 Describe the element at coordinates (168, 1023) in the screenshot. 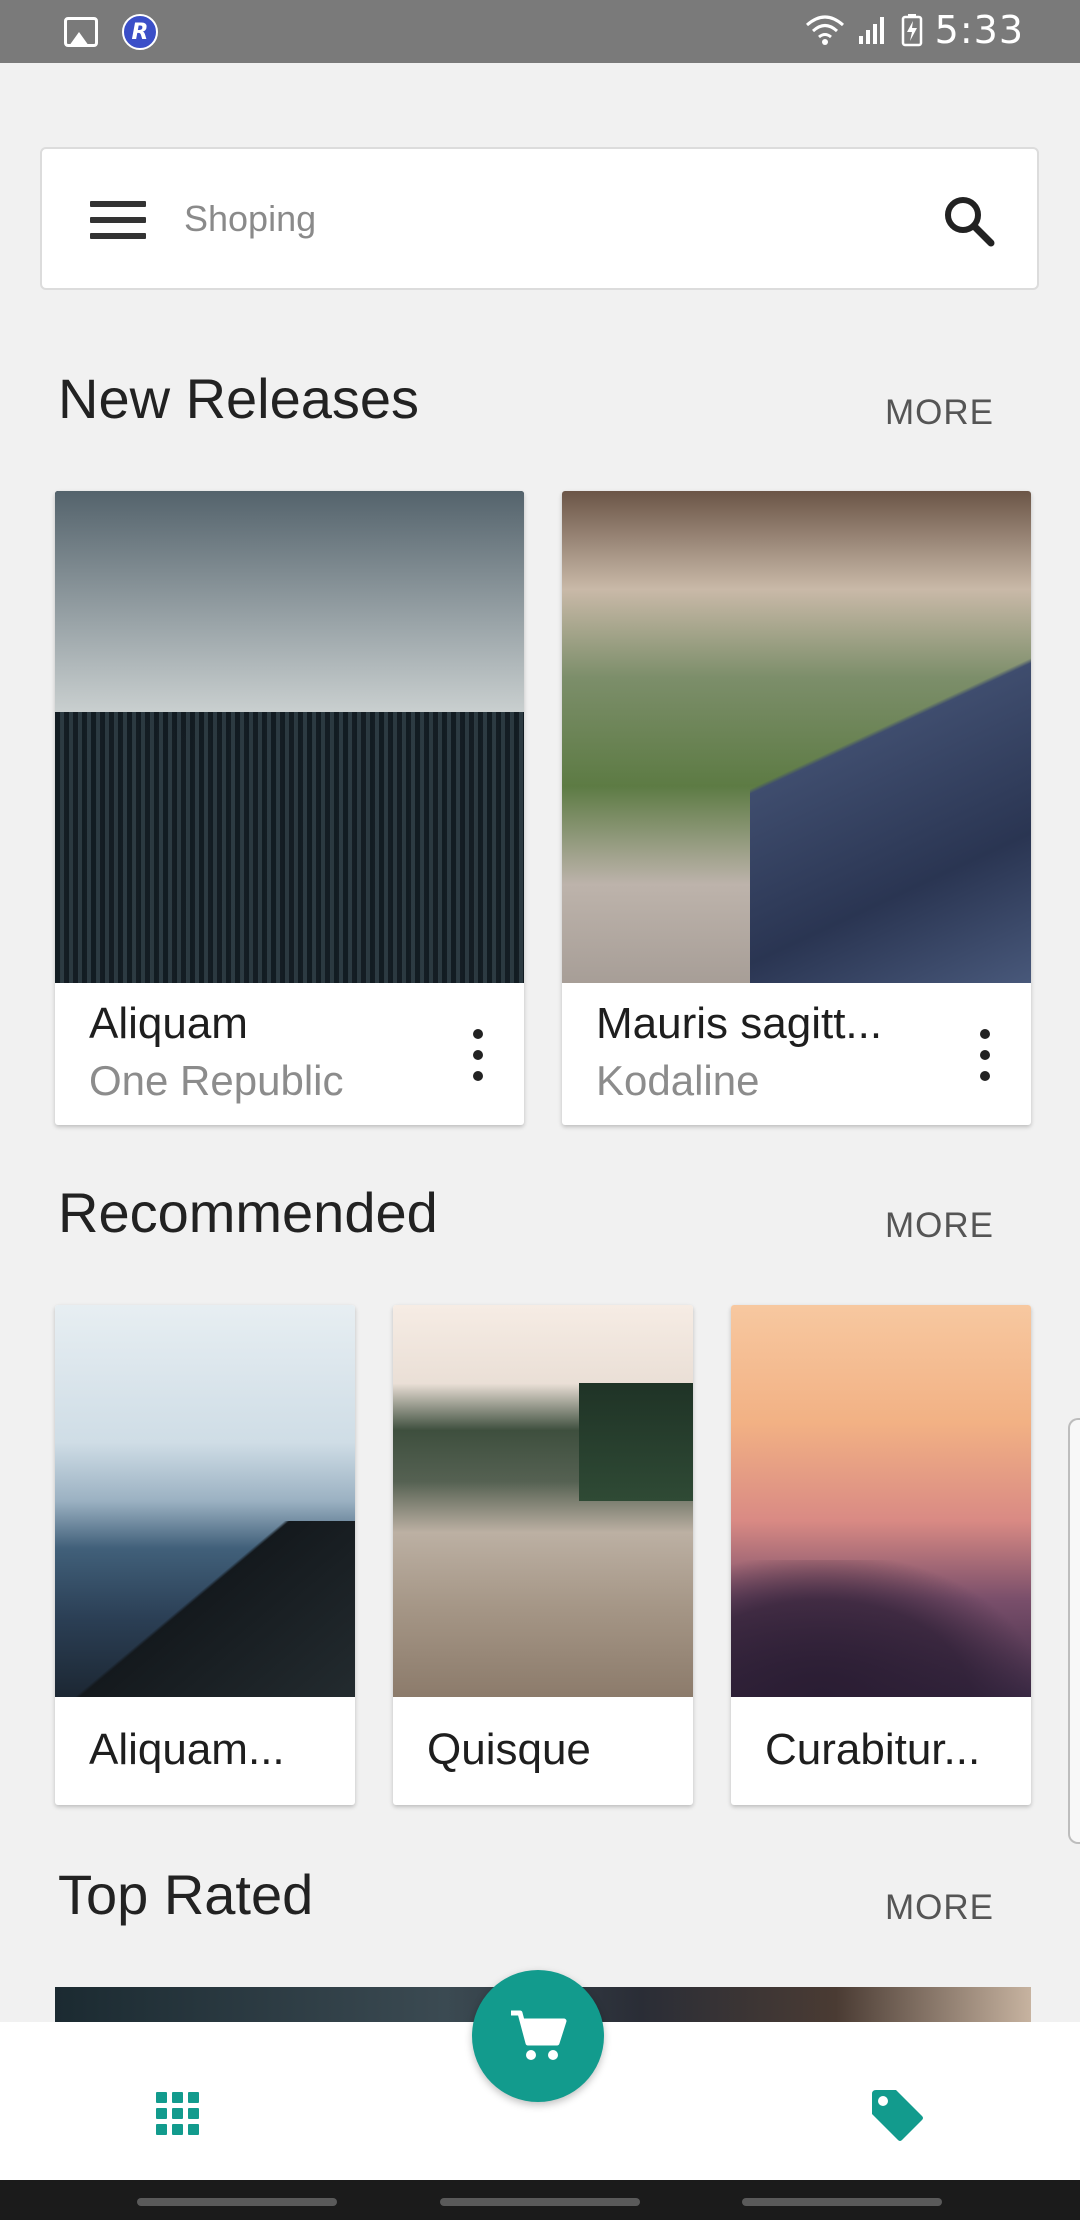

I see `release-title-1: Aliquam` at that location.